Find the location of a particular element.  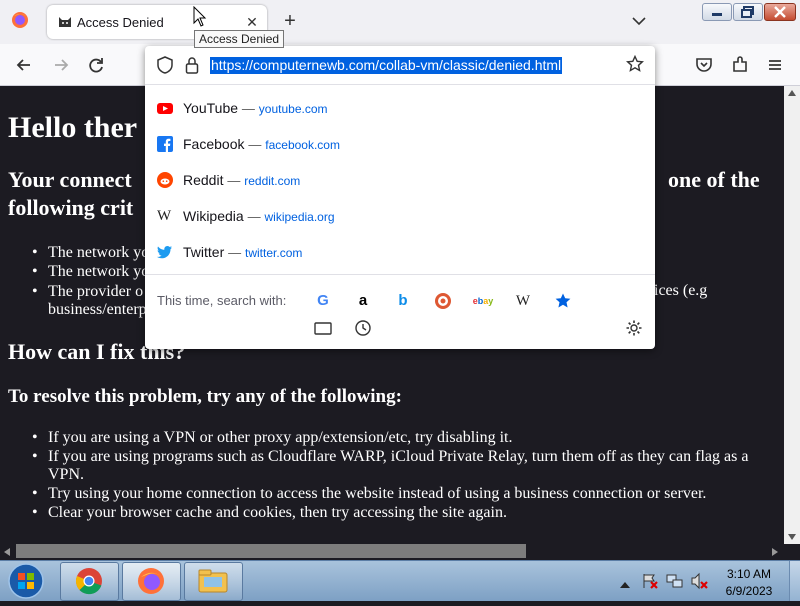

one-off-search-row: This time, search with: G a b ebay W is located at coordinates (400, 312).